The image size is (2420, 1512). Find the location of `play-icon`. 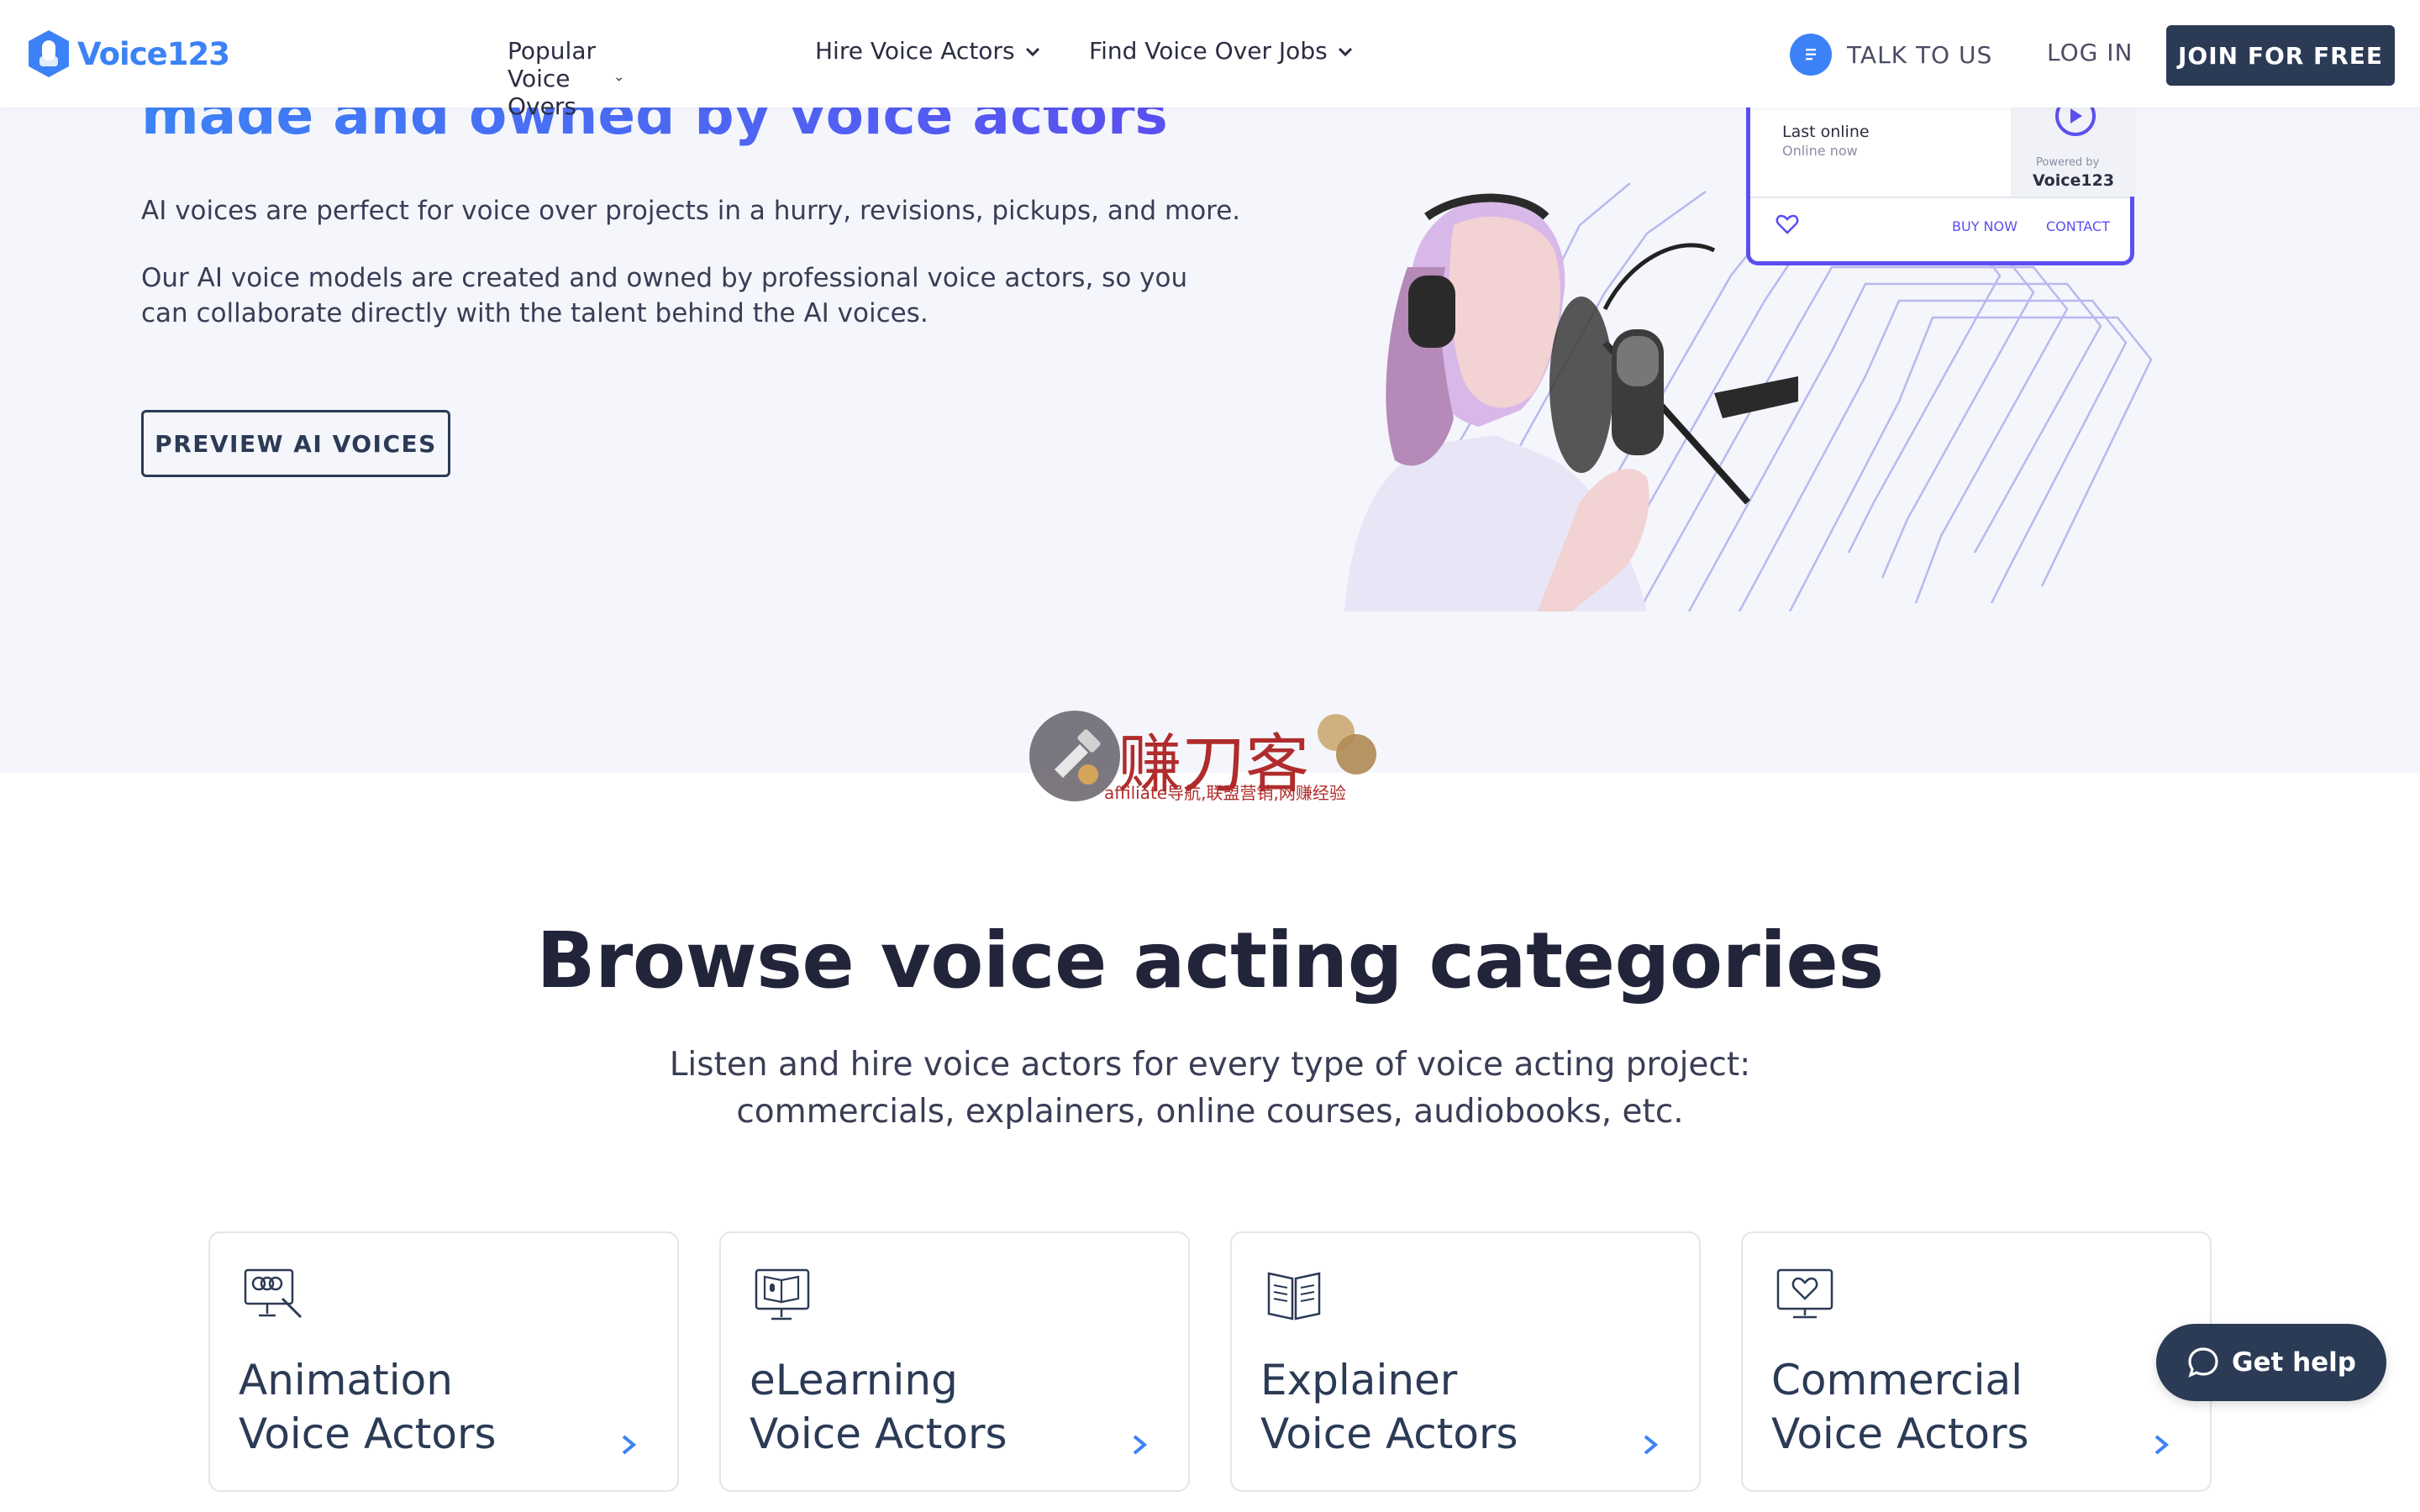

play-icon is located at coordinates (2075, 123).